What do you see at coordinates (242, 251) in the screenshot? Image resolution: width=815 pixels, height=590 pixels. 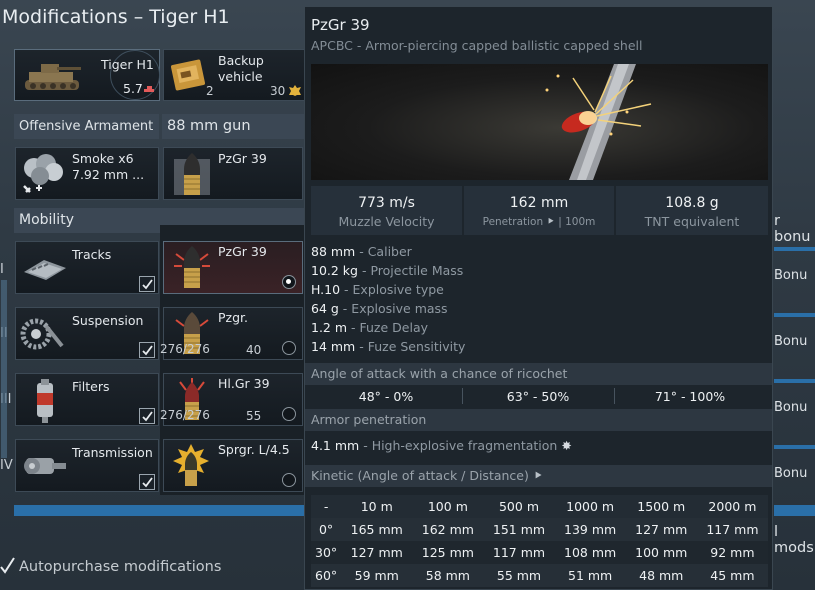 I see `shell-name: PzGr 39` at bounding box center [242, 251].